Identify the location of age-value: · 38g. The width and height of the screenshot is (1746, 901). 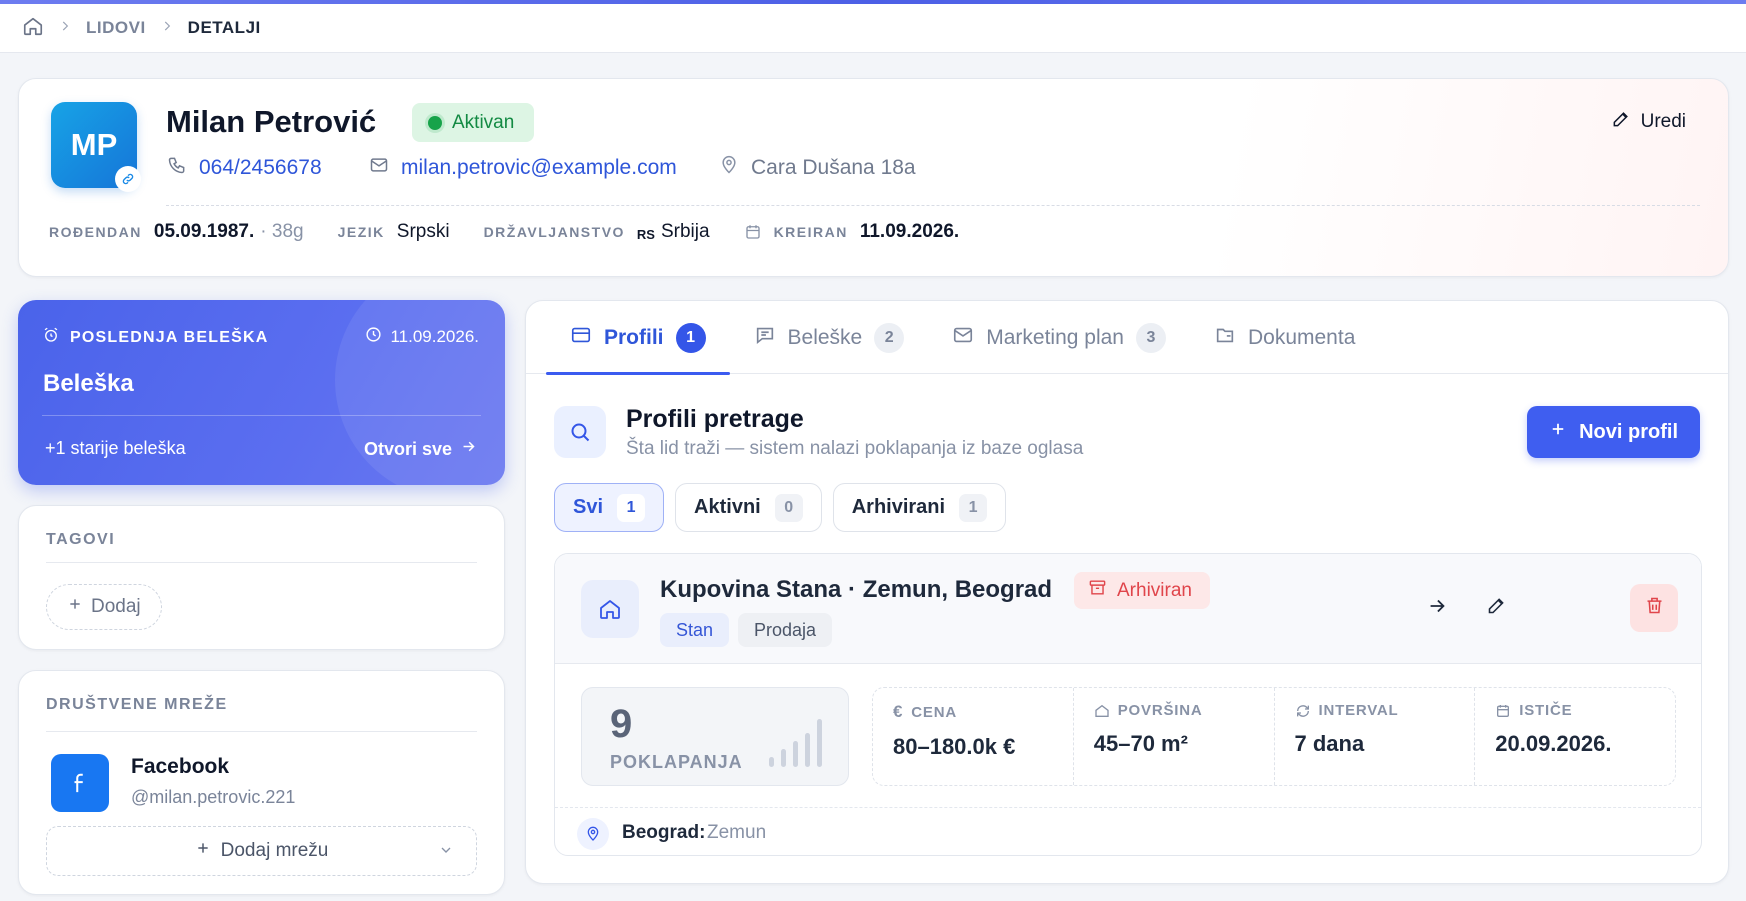
(282, 231).